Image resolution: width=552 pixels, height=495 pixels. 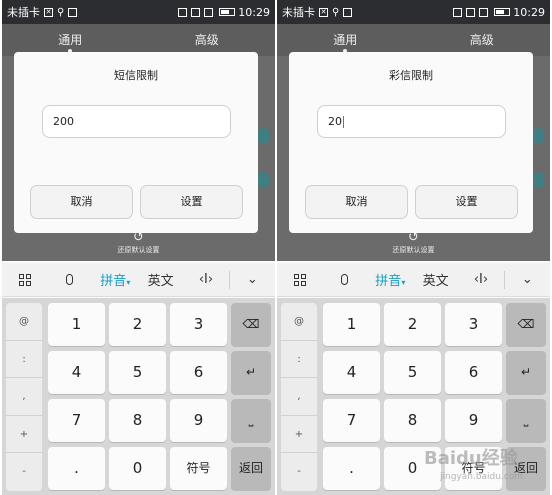 What do you see at coordinates (61, 12) in the screenshot?
I see `location-icon: ⚲` at bounding box center [61, 12].